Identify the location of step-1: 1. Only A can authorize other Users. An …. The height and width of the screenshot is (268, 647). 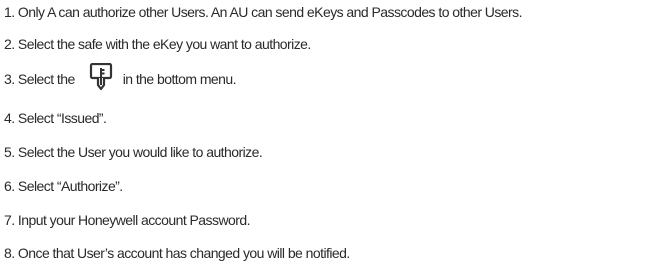
(263, 12).